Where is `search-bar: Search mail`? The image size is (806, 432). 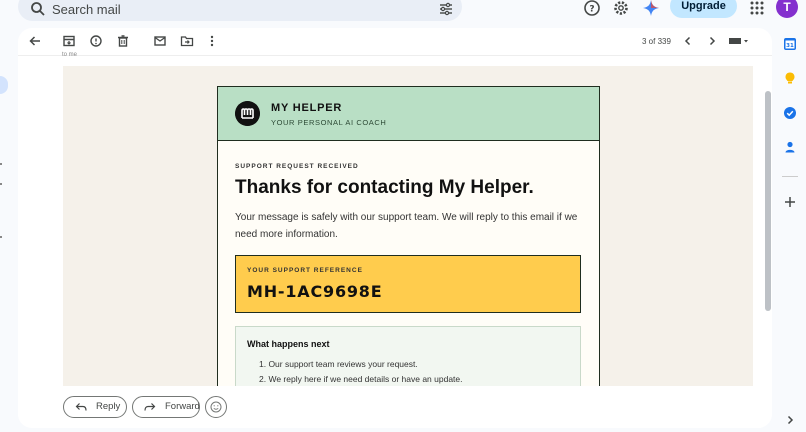 search-bar: Search mail is located at coordinates (240, 10).